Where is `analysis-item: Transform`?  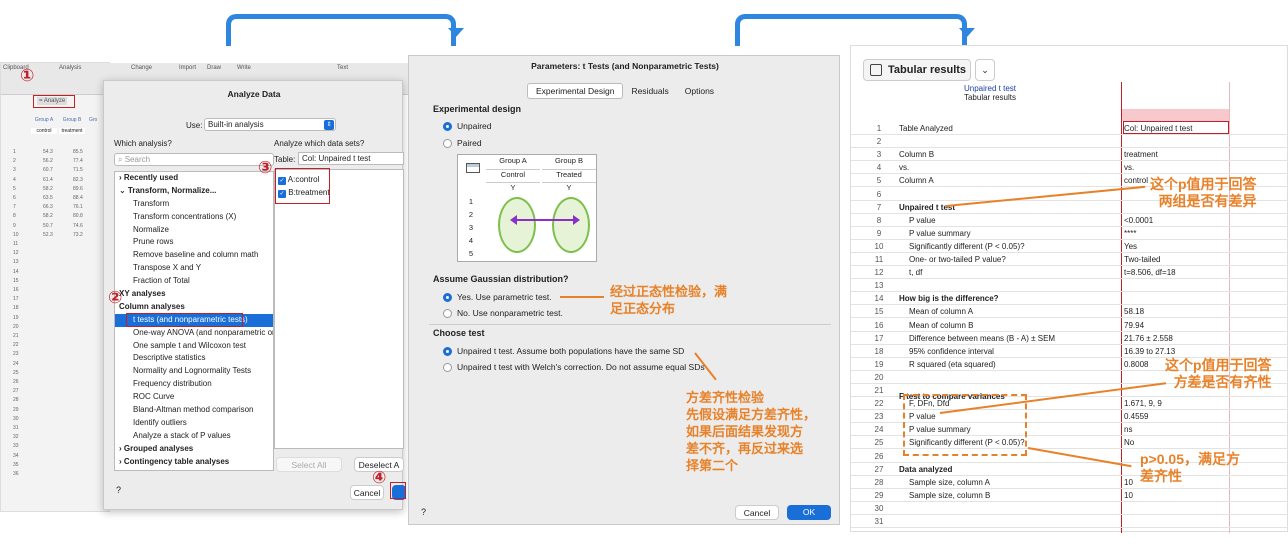
analysis-item: Transform is located at coordinates (194, 204).